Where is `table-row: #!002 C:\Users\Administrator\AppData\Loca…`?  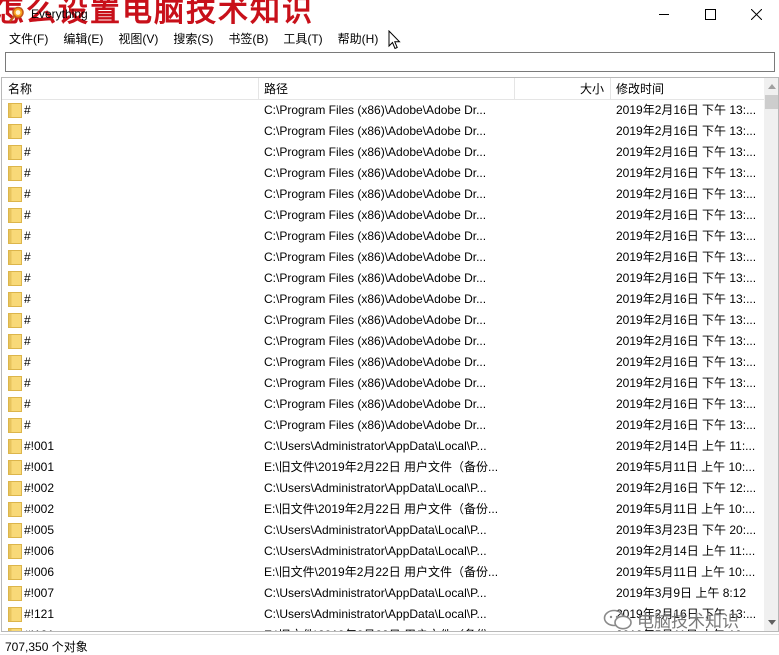 table-row: #!002 C:\Users\Administrator\AppData\Loca… is located at coordinates (383, 488).